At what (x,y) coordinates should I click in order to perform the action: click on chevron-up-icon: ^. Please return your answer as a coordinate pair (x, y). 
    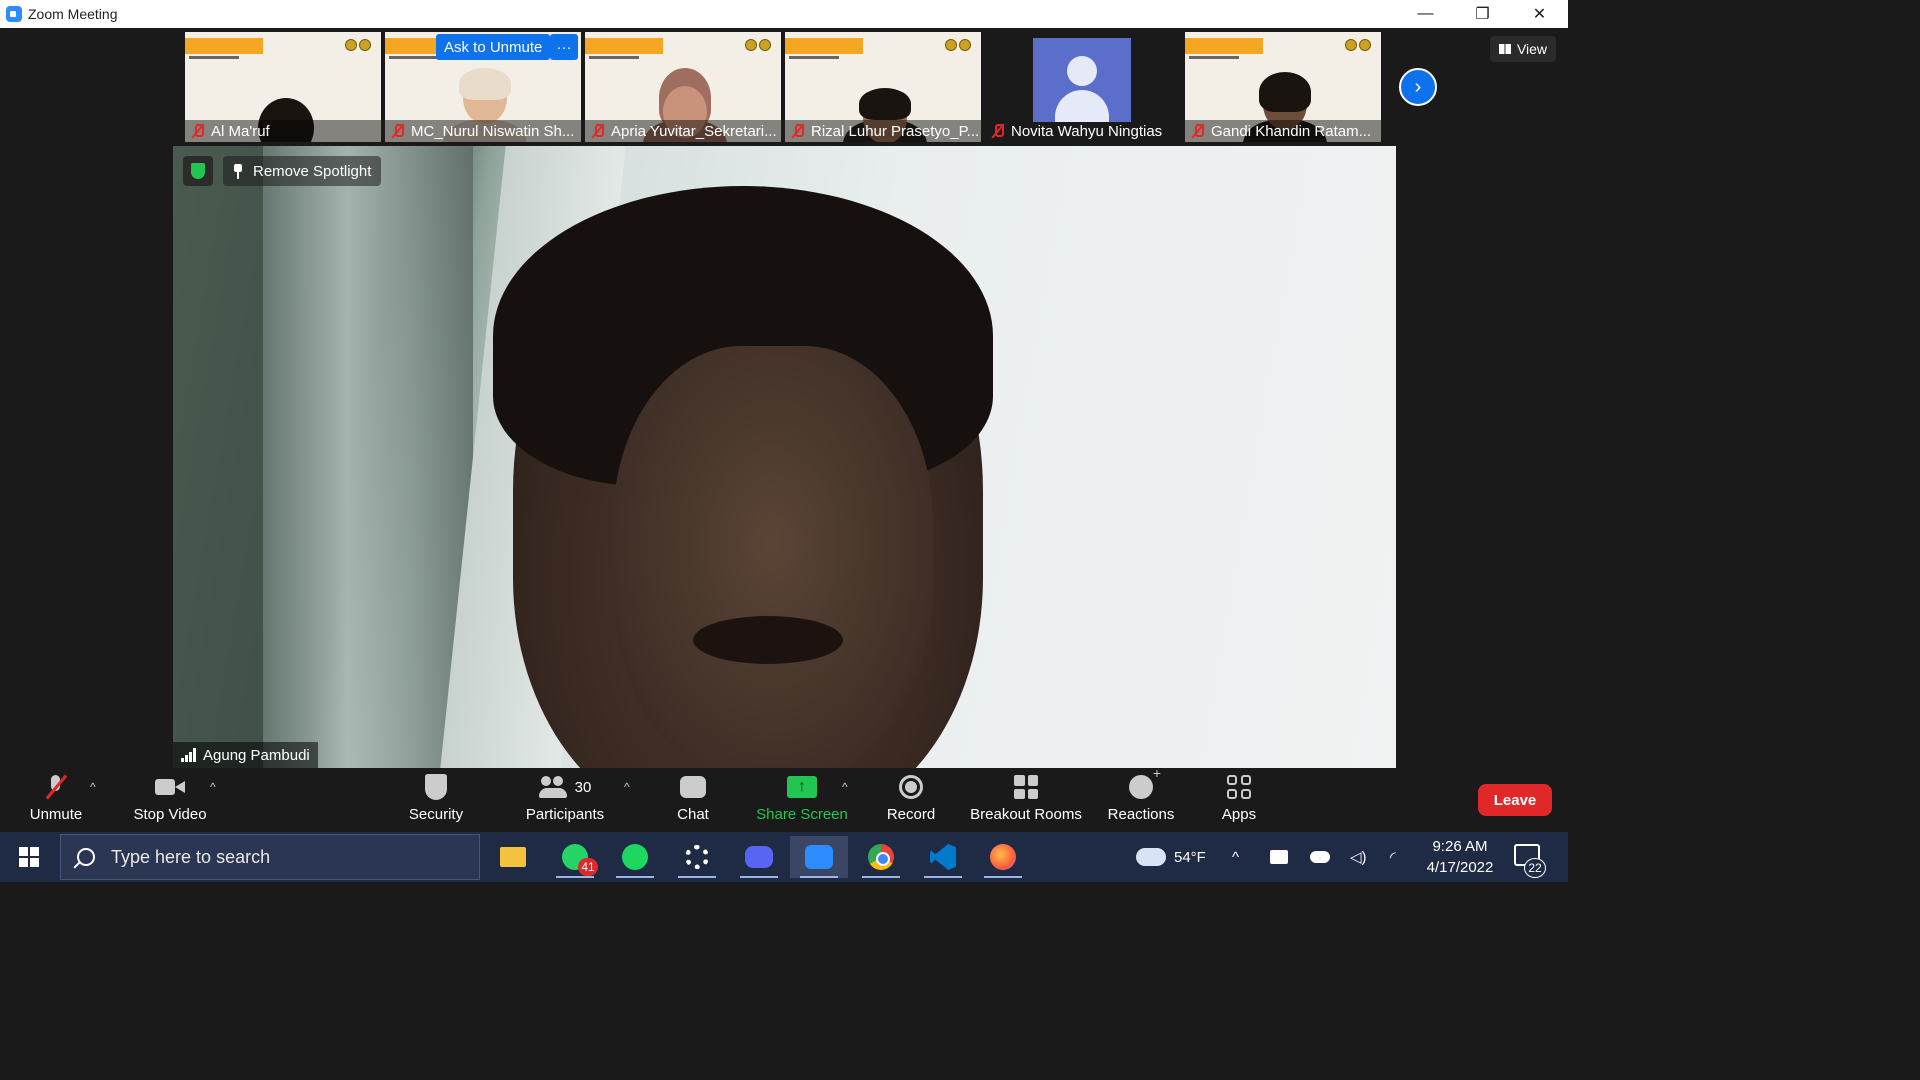
    Looking at the image, I should click on (1236, 857).